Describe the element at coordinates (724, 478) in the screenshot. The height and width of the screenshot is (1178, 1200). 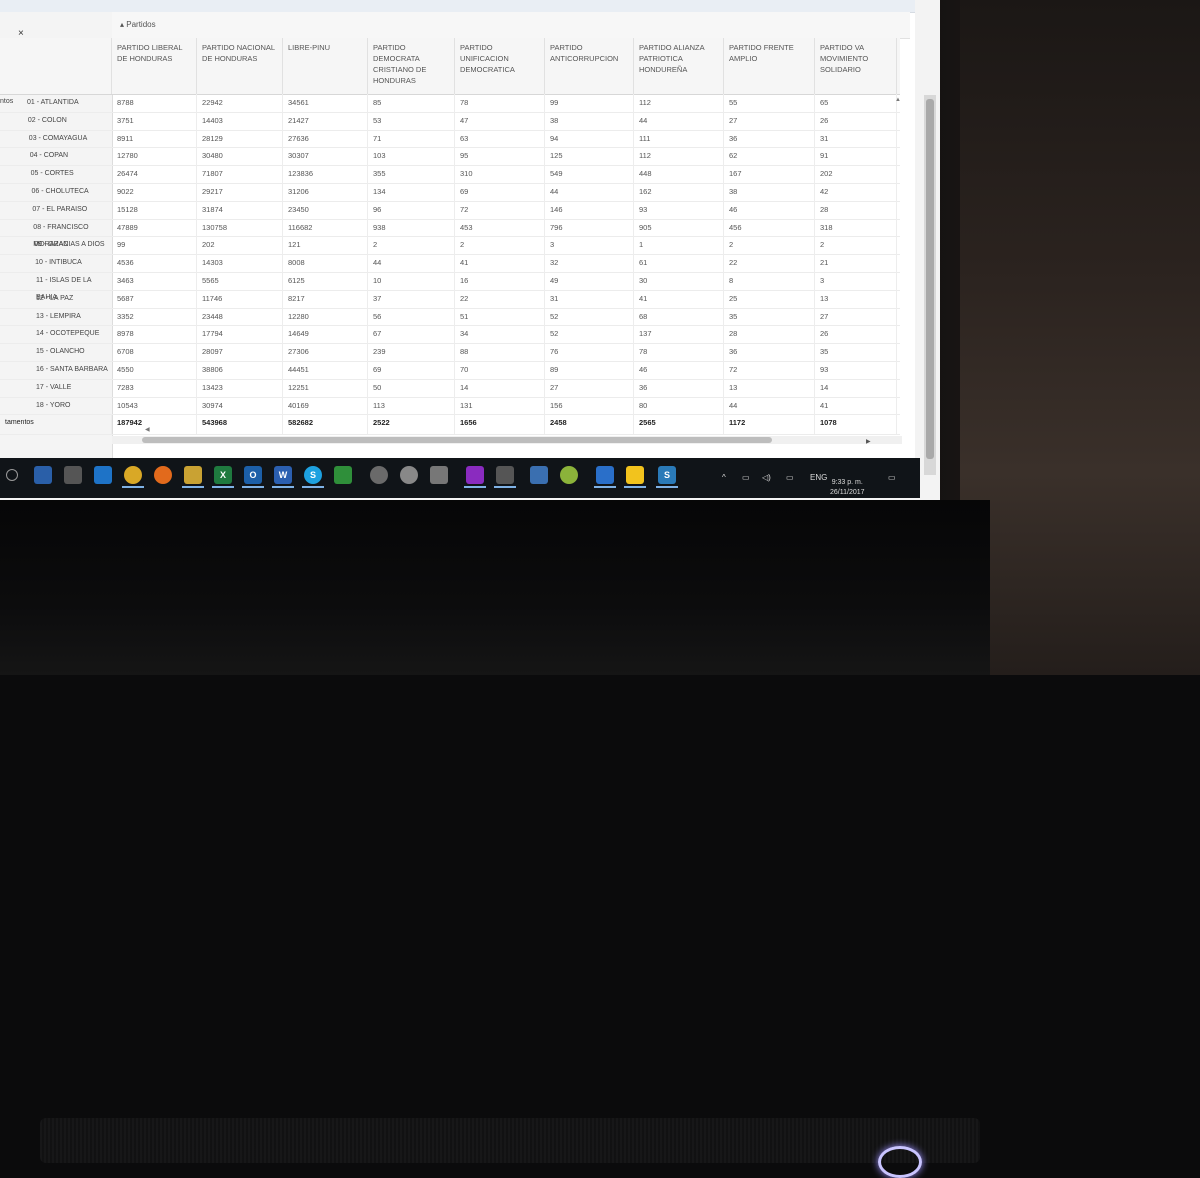
I see `tray-chevron-icon: ^` at that location.